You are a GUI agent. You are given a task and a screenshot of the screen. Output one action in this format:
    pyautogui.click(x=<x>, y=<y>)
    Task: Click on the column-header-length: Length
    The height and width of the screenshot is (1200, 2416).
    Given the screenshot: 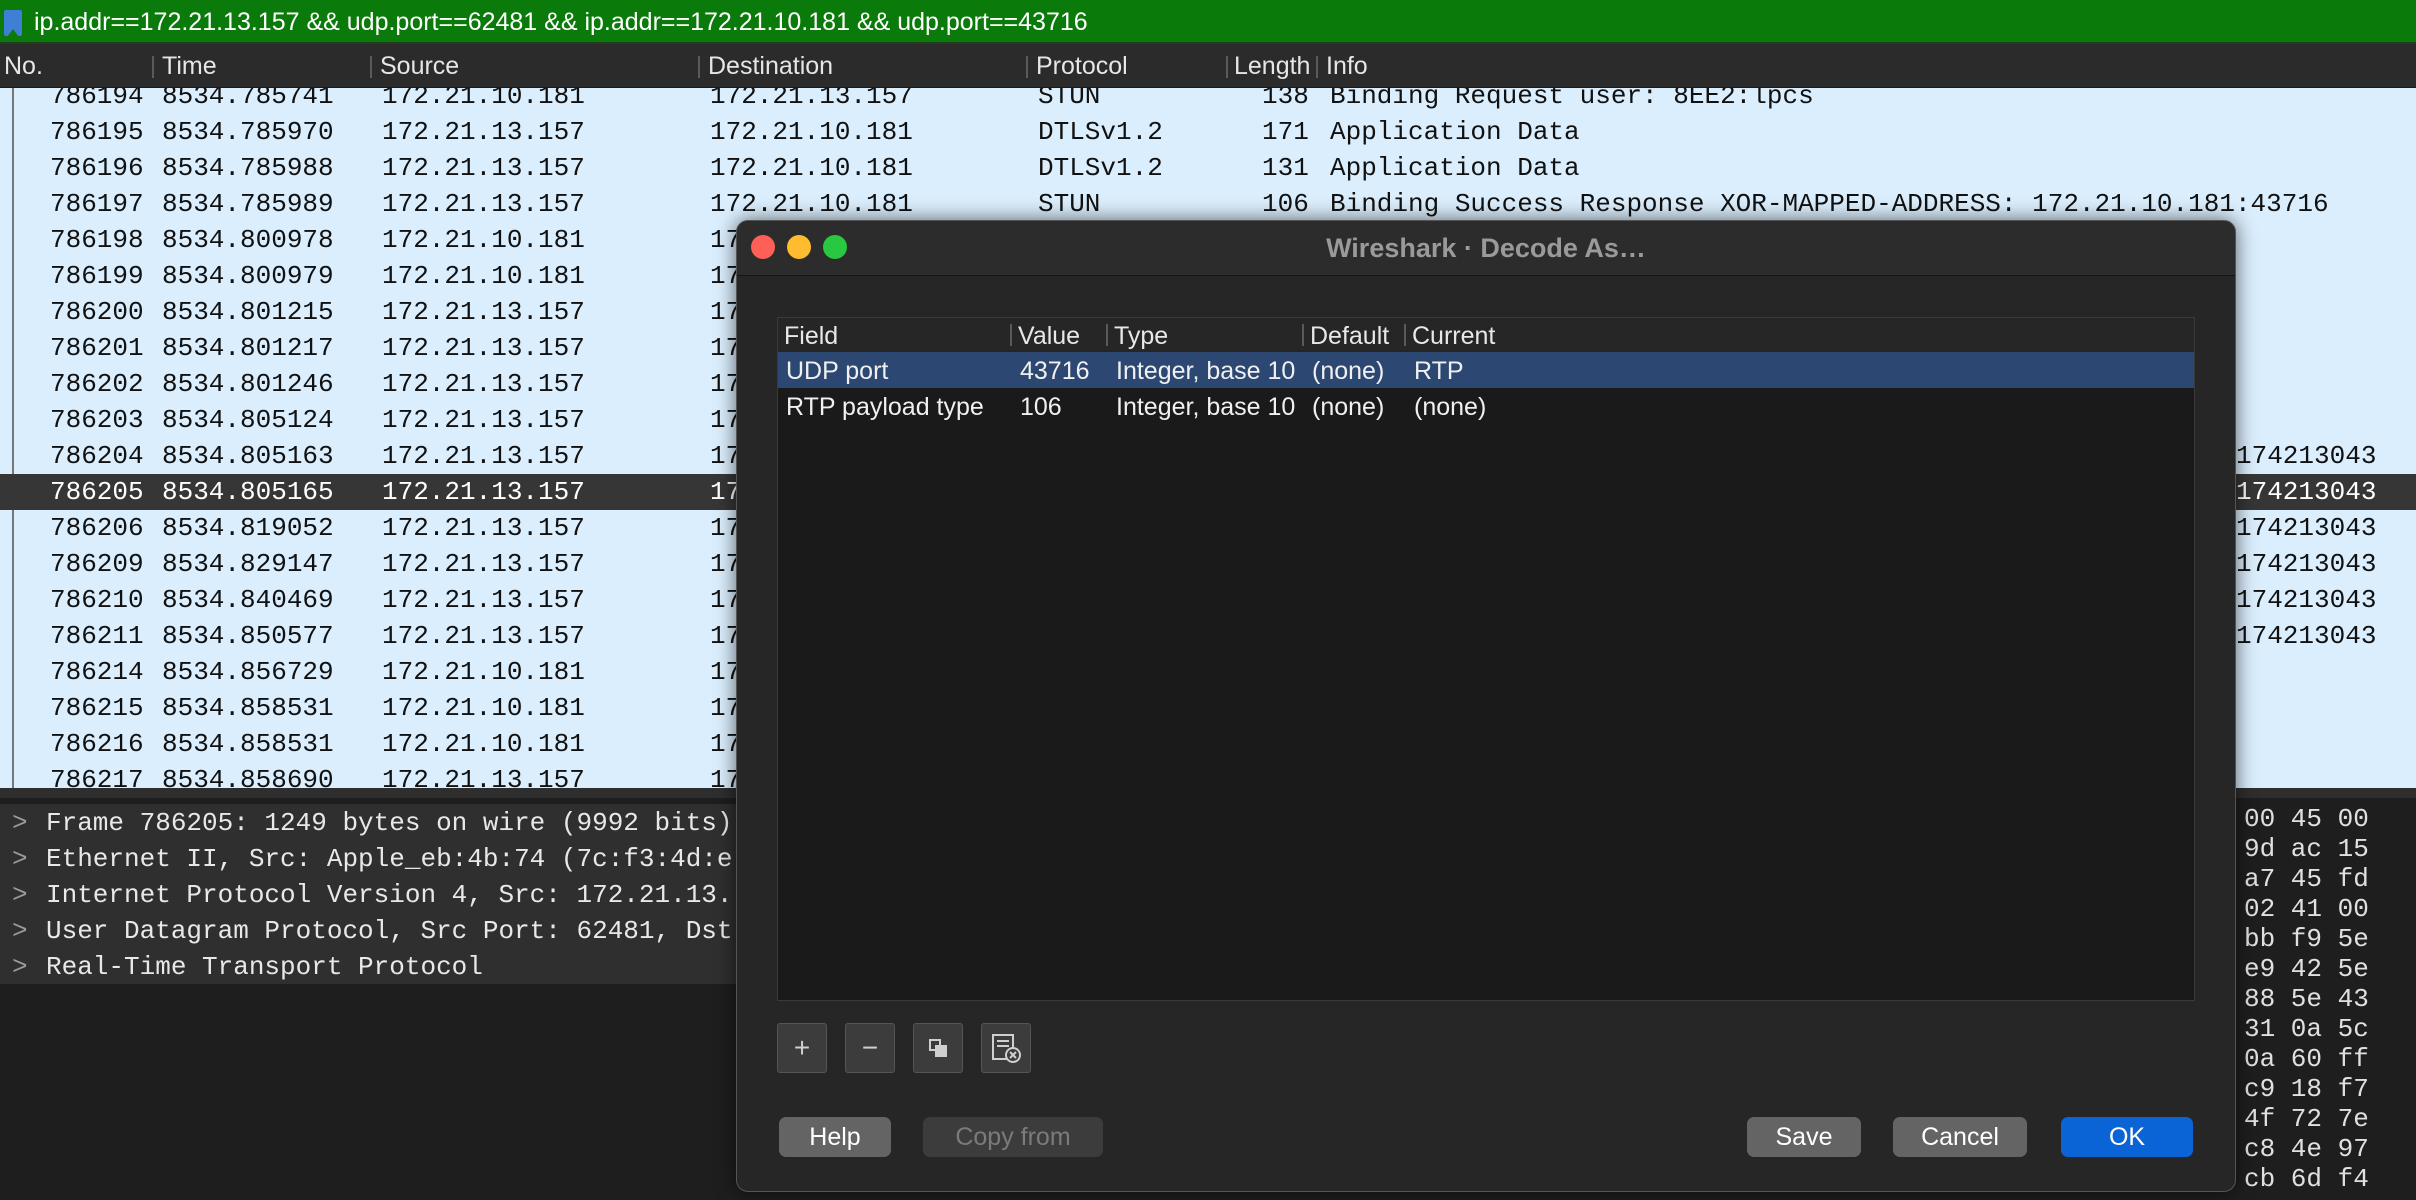 What is the action you would take?
    pyautogui.click(x=1272, y=66)
    